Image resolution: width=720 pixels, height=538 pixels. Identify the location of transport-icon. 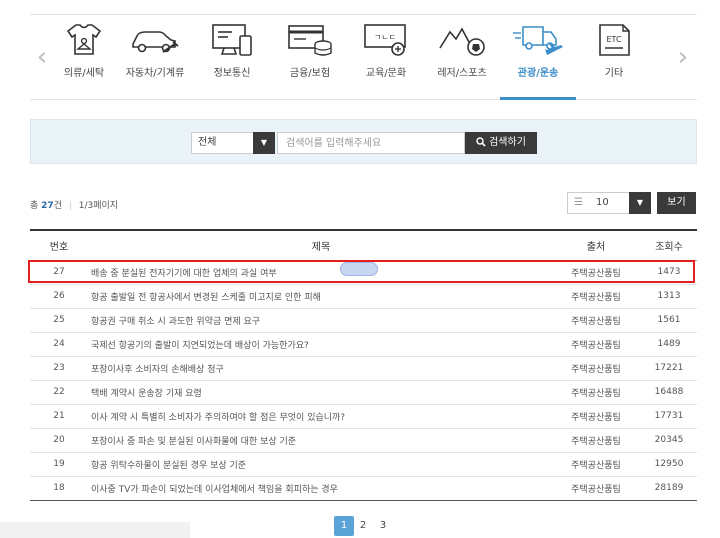
(538, 40).